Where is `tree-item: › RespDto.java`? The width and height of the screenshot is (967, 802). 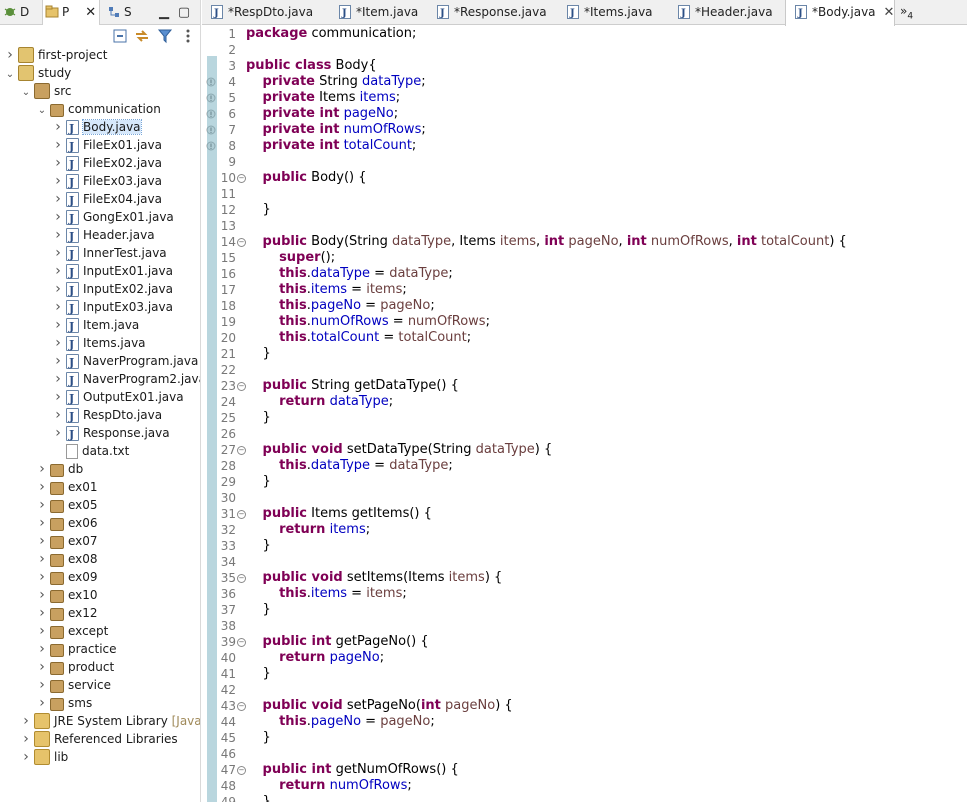
tree-item: › RespDto.java is located at coordinates (107, 416).